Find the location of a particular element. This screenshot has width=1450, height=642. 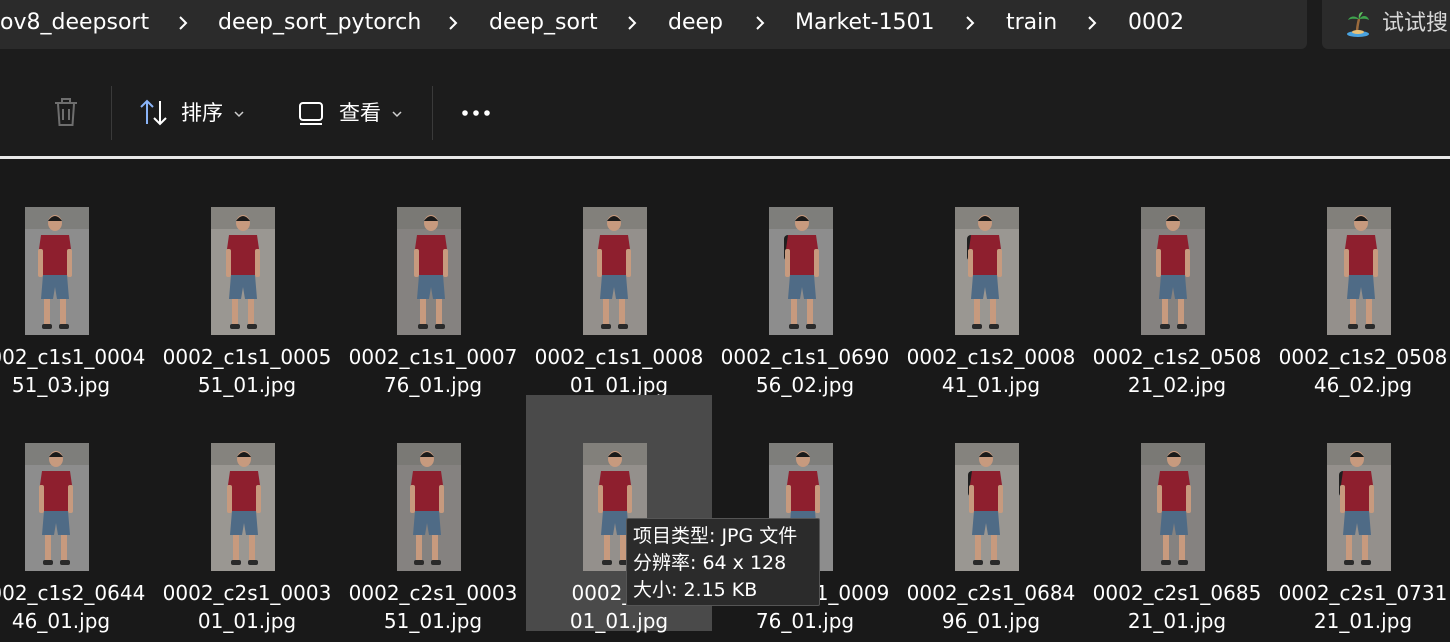

file-item: 0002_c1s1_0007 76_01.jpg is located at coordinates (433, 278).